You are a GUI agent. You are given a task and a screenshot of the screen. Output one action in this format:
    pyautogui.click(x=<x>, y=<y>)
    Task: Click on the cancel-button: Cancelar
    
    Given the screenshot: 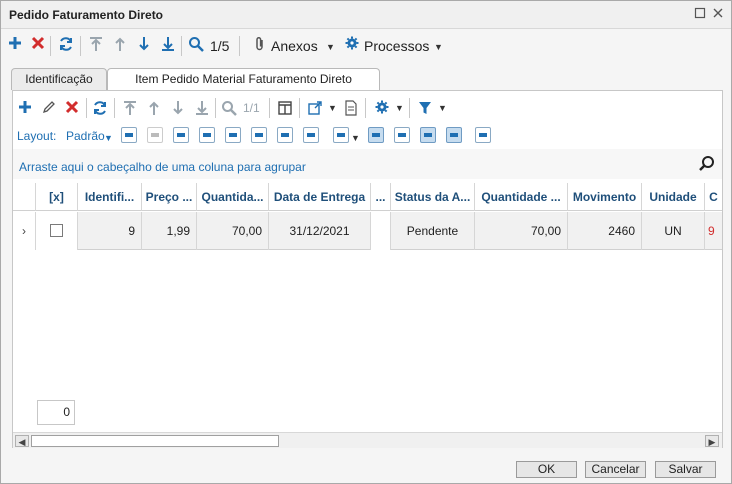 What is the action you would take?
    pyautogui.click(x=615, y=469)
    